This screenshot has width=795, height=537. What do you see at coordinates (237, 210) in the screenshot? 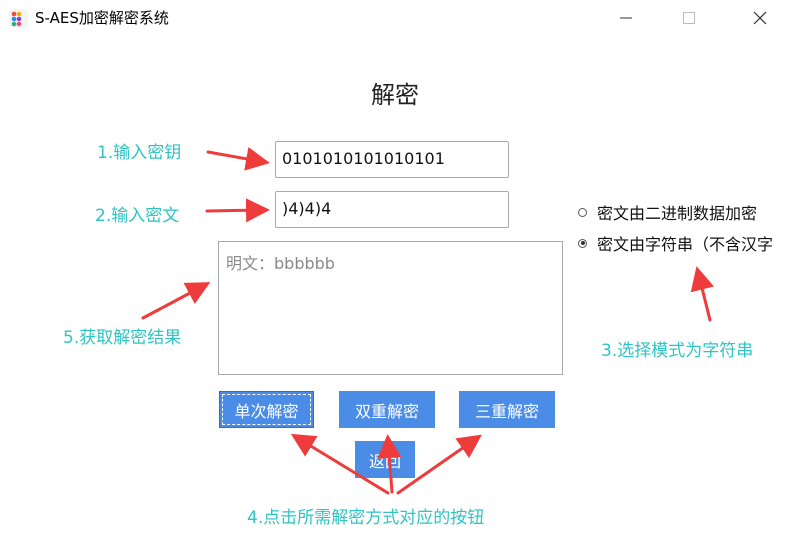
I see `arrow-step2` at bounding box center [237, 210].